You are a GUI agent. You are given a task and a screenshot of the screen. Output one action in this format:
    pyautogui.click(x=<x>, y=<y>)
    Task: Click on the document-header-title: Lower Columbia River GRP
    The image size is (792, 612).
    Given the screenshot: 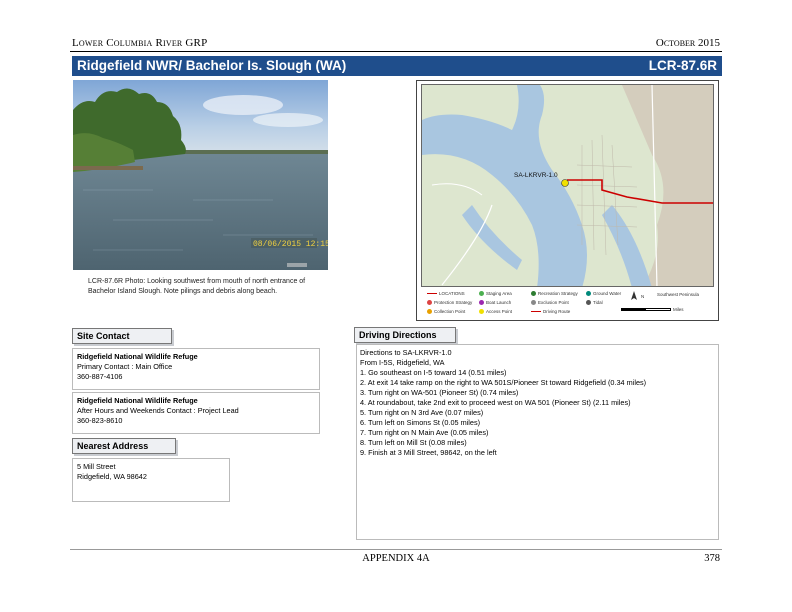 What is the action you would take?
    pyautogui.click(x=140, y=43)
    